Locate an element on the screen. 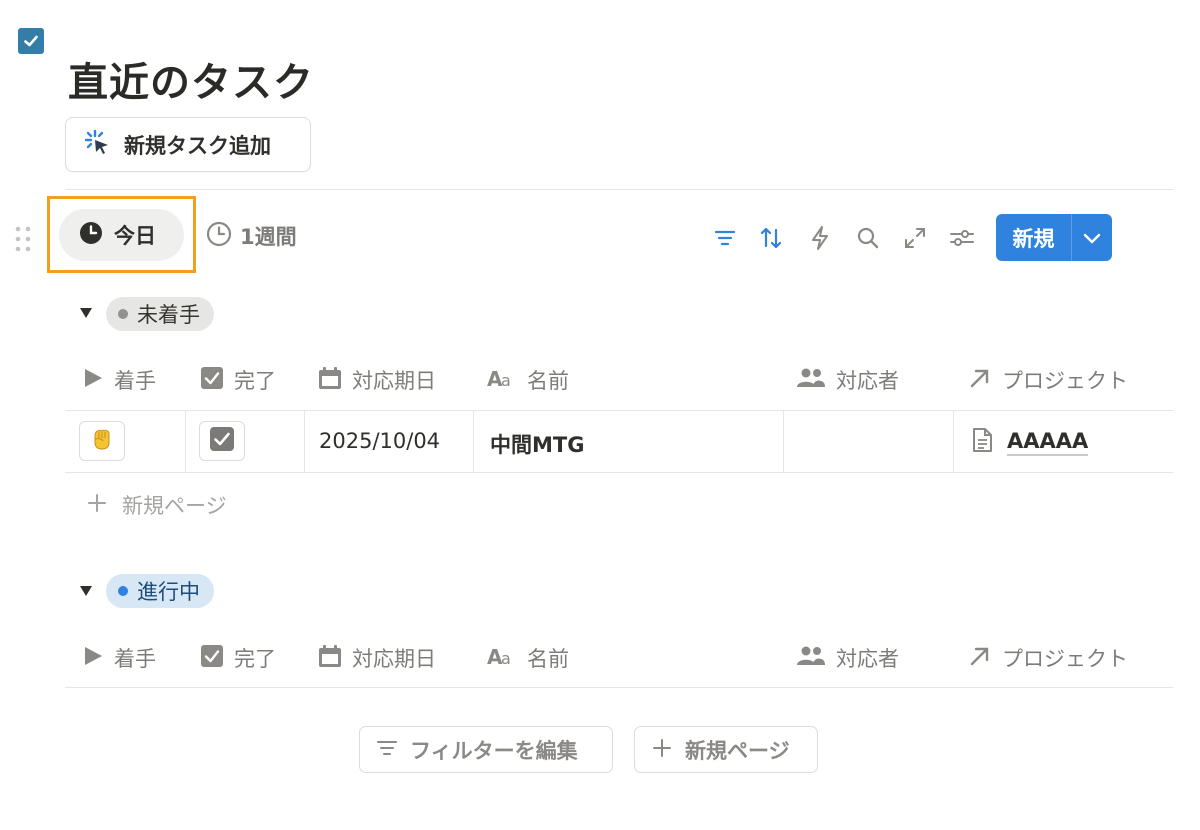  edit-filter-button: フィルターを編集 is located at coordinates (486, 749).